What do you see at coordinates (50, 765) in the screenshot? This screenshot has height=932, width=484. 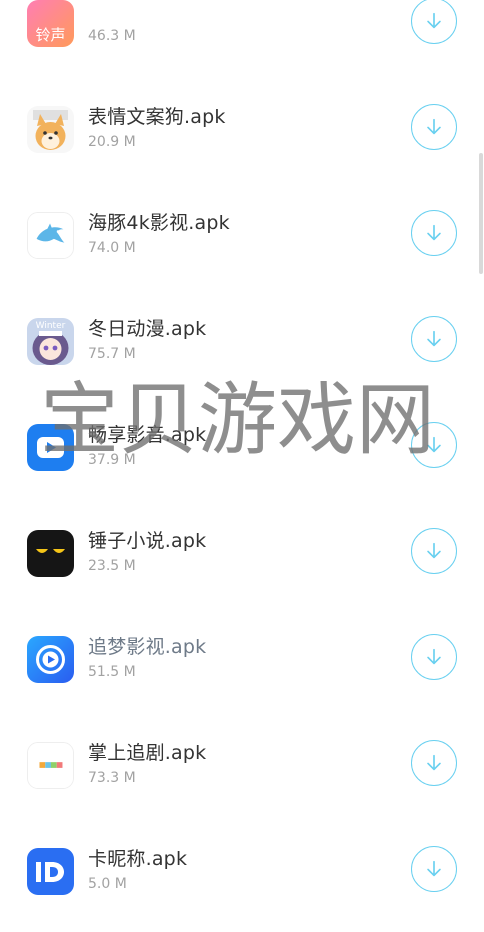 I see `tv-logo-icon` at bounding box center [50, 765].